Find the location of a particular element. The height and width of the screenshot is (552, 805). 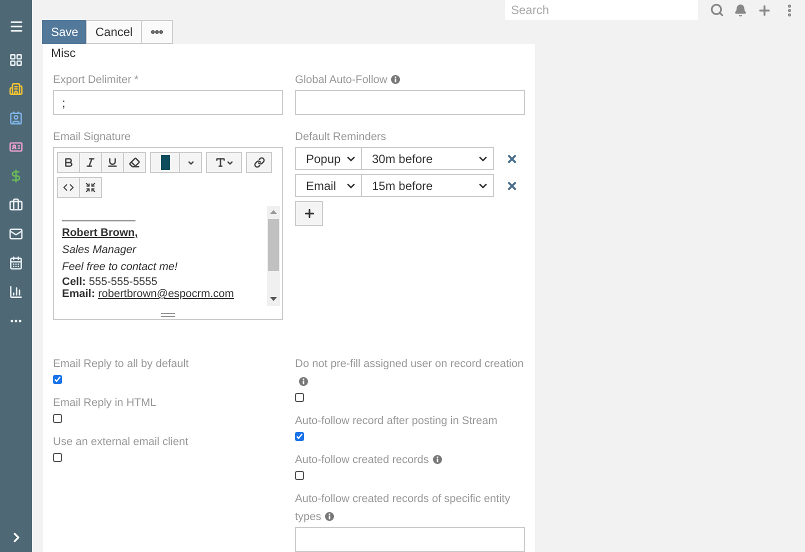

id-card-icon is located at coordinates (16, 147).